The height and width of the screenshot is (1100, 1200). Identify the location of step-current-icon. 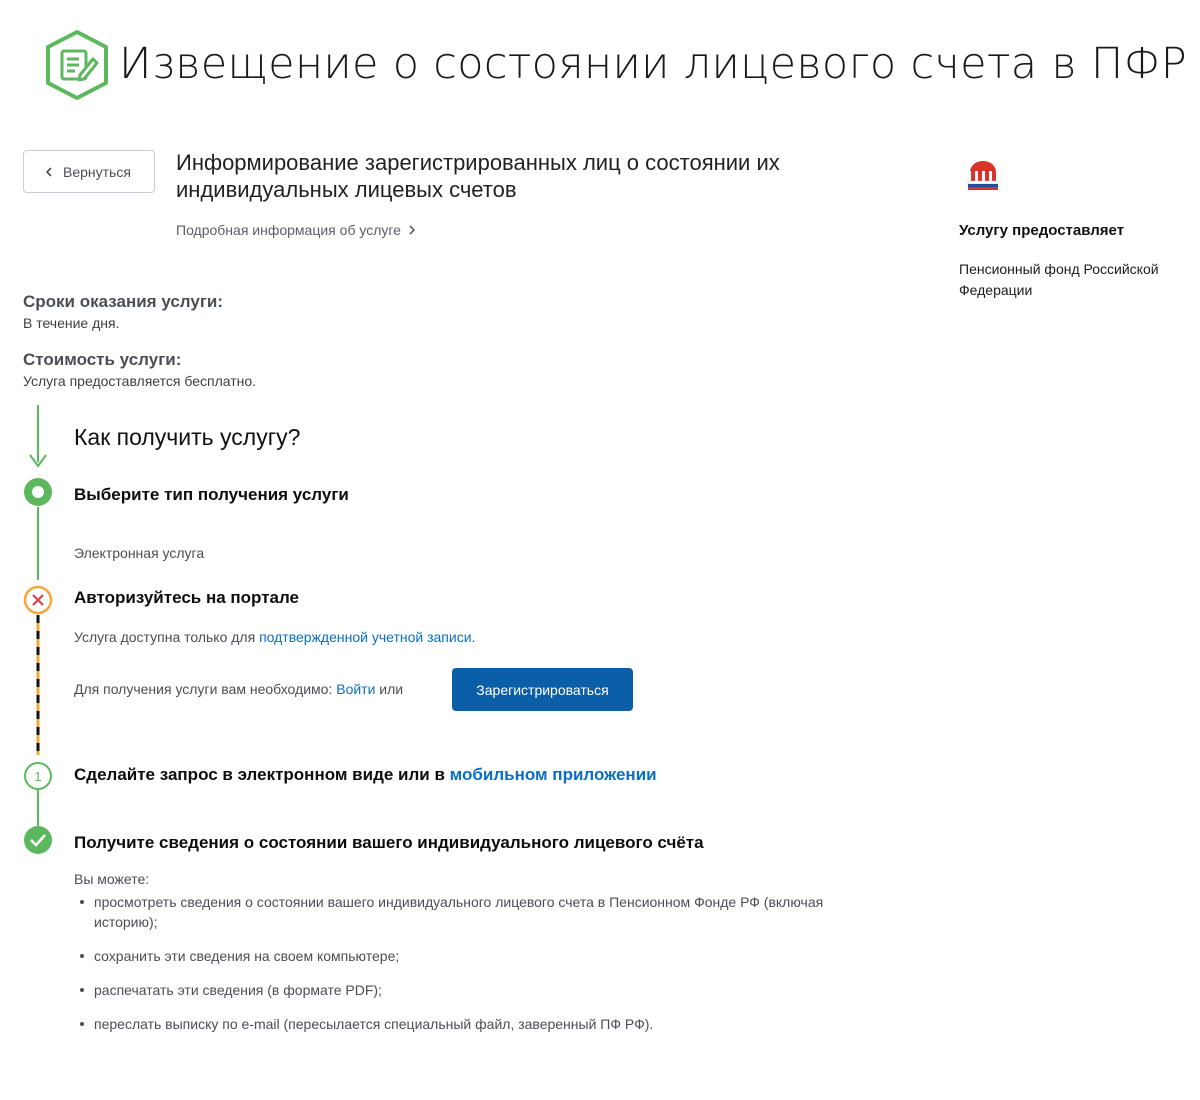
(38, 492).